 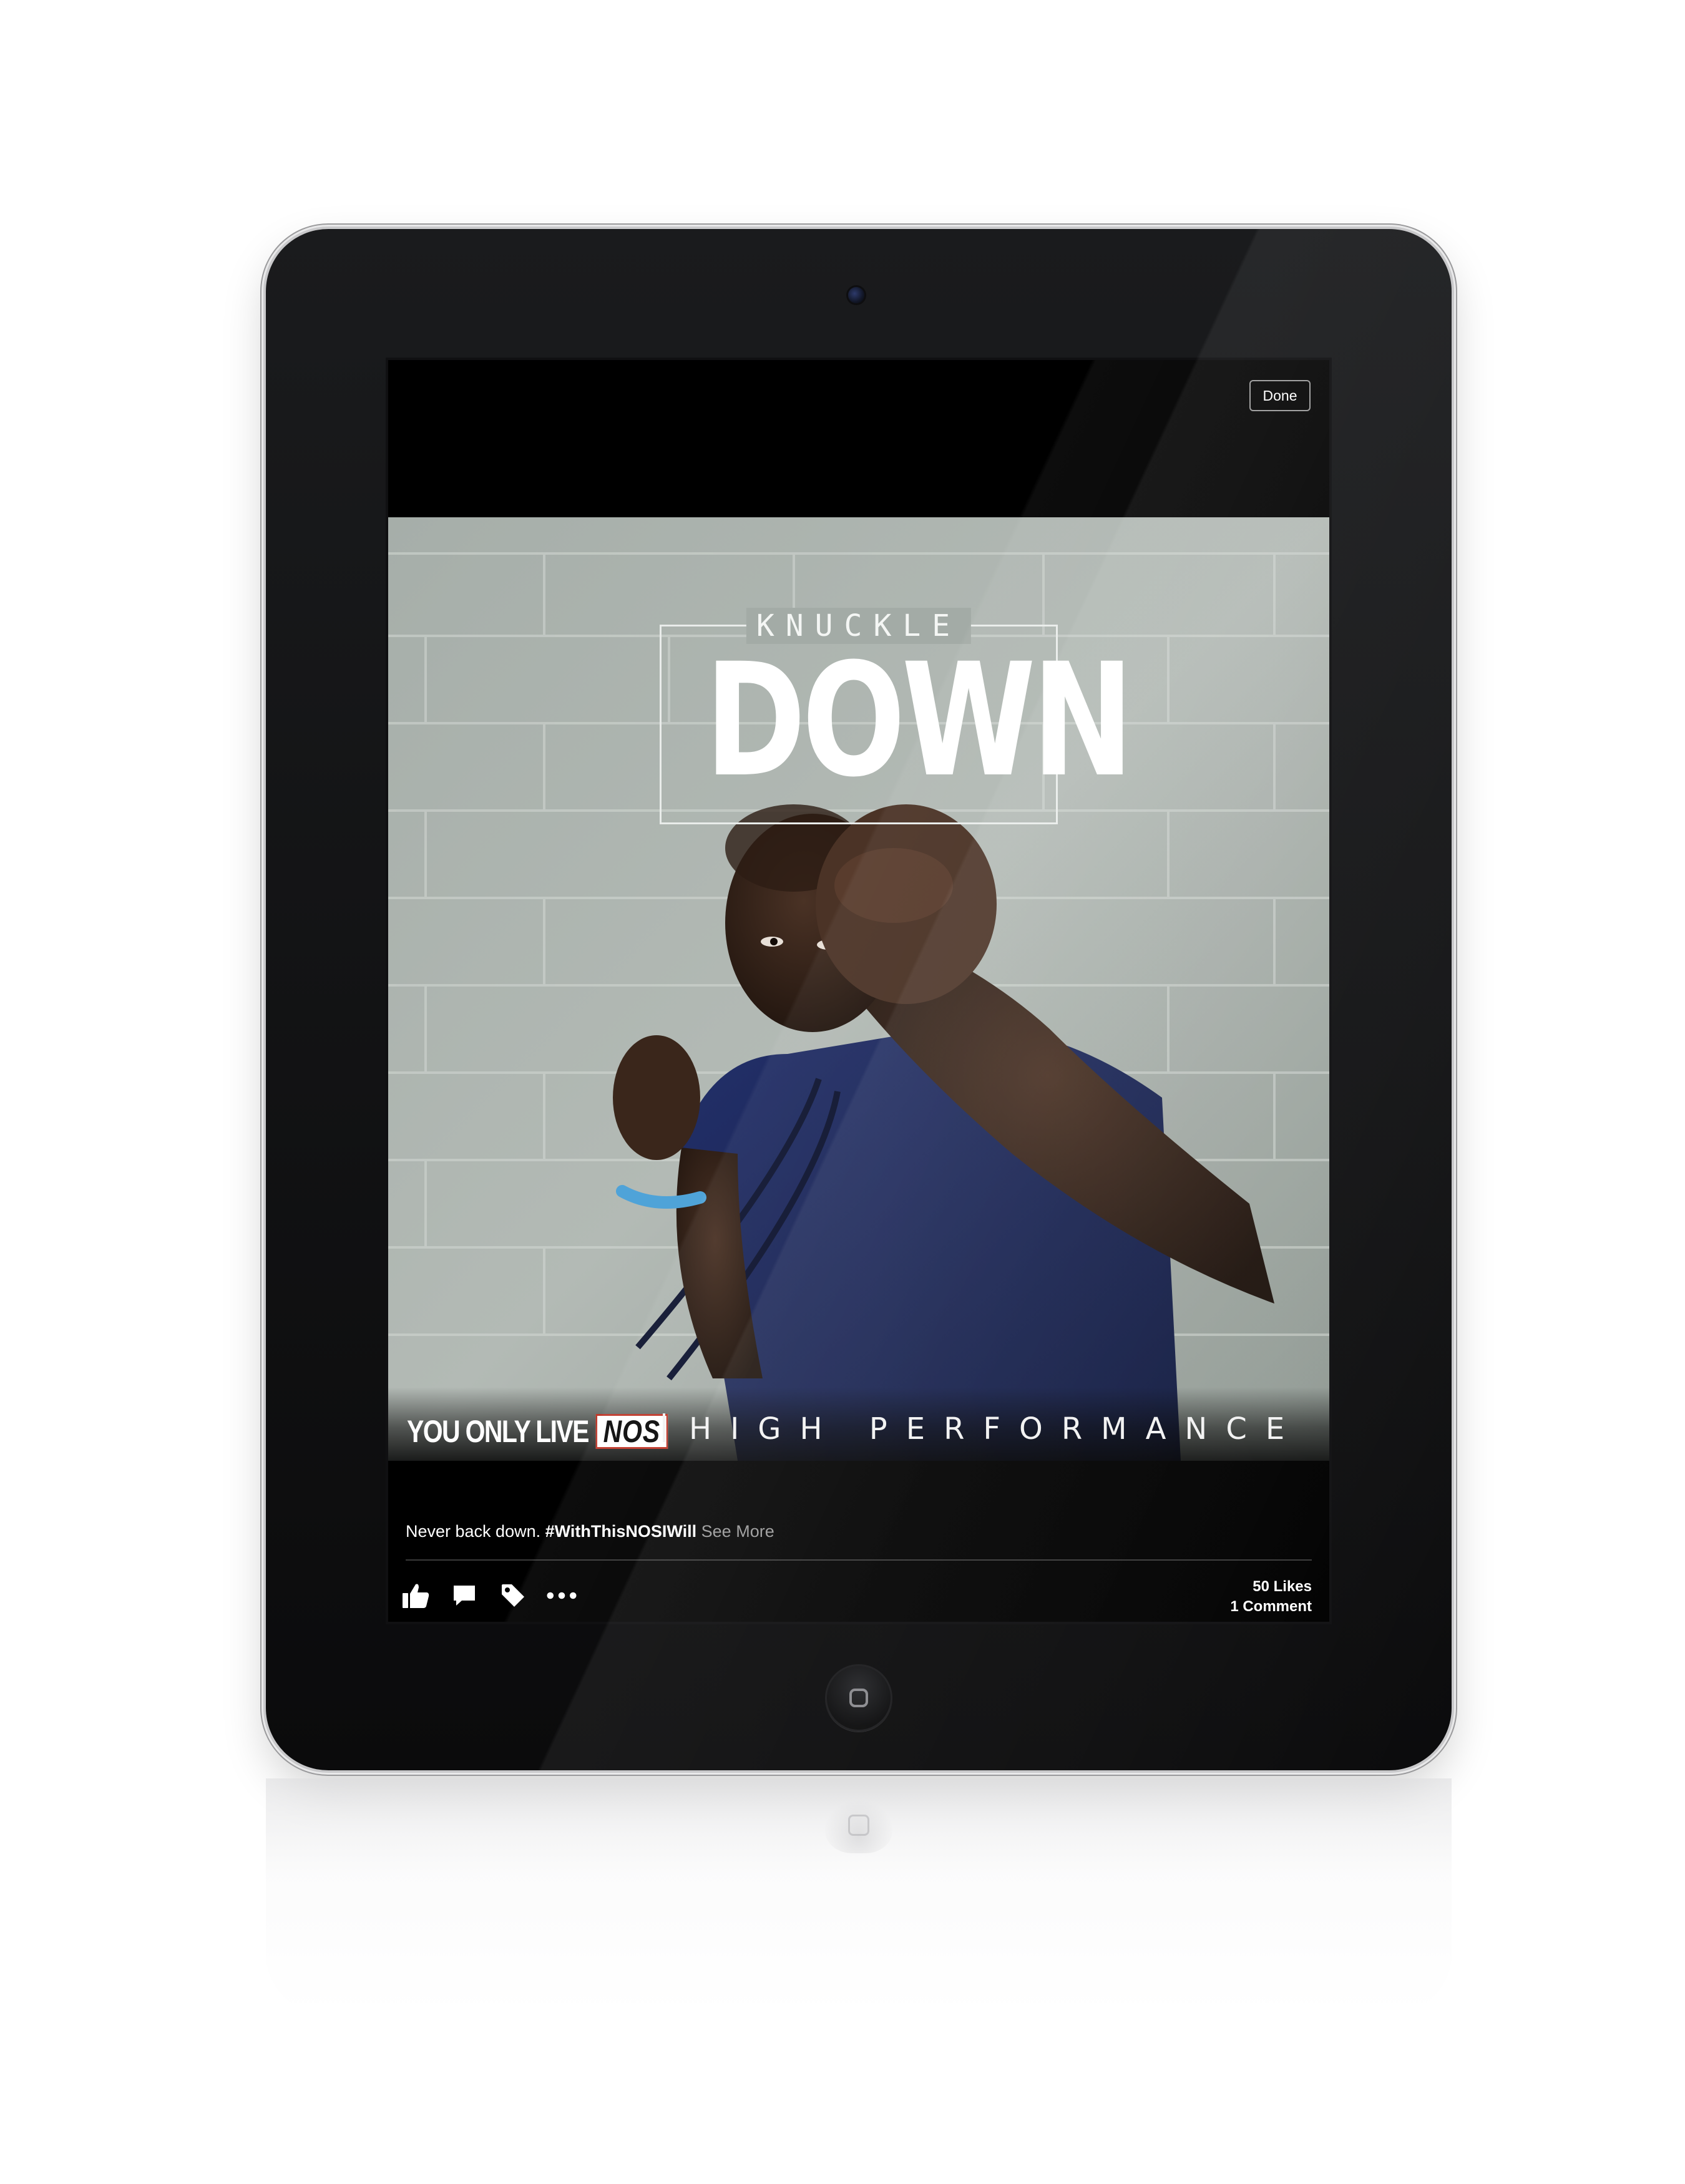 I want to click on hashtag-link: #WithThisNOSIWill, so click(x=621, y=1532).